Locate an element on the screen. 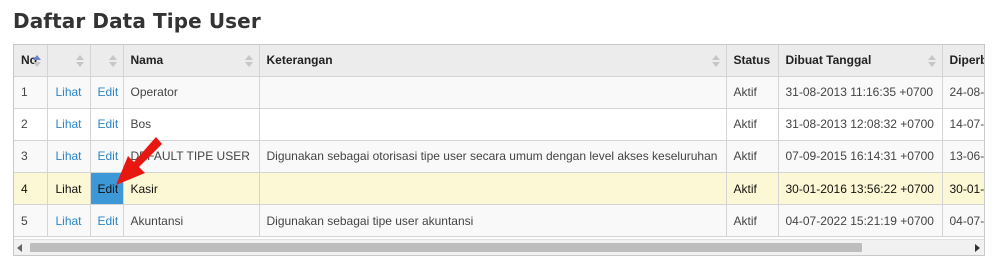 The width and height of the screenshot is (998, 267). cell-dibuat-tanggal: 31-08-2013 12:08:32 +0700 is located at coordinates (860, 124).